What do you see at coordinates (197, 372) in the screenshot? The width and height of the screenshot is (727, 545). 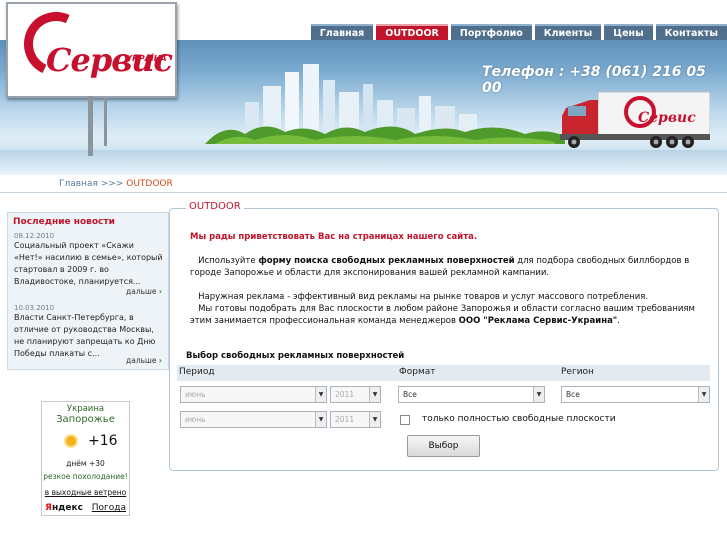 I see `header-period: Период` at bounding box center [197, 372].